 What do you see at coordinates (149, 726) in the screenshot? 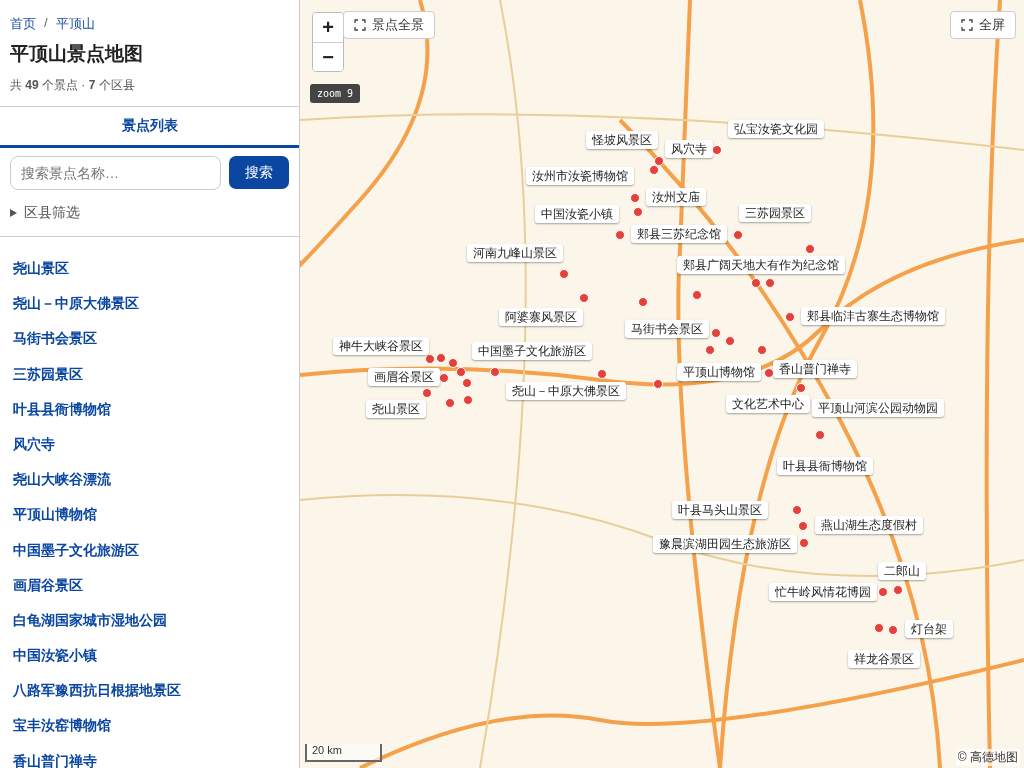
I see `scenic-spot-link: 宝丰汝窑博物馆` at bounding box center [149, 726].